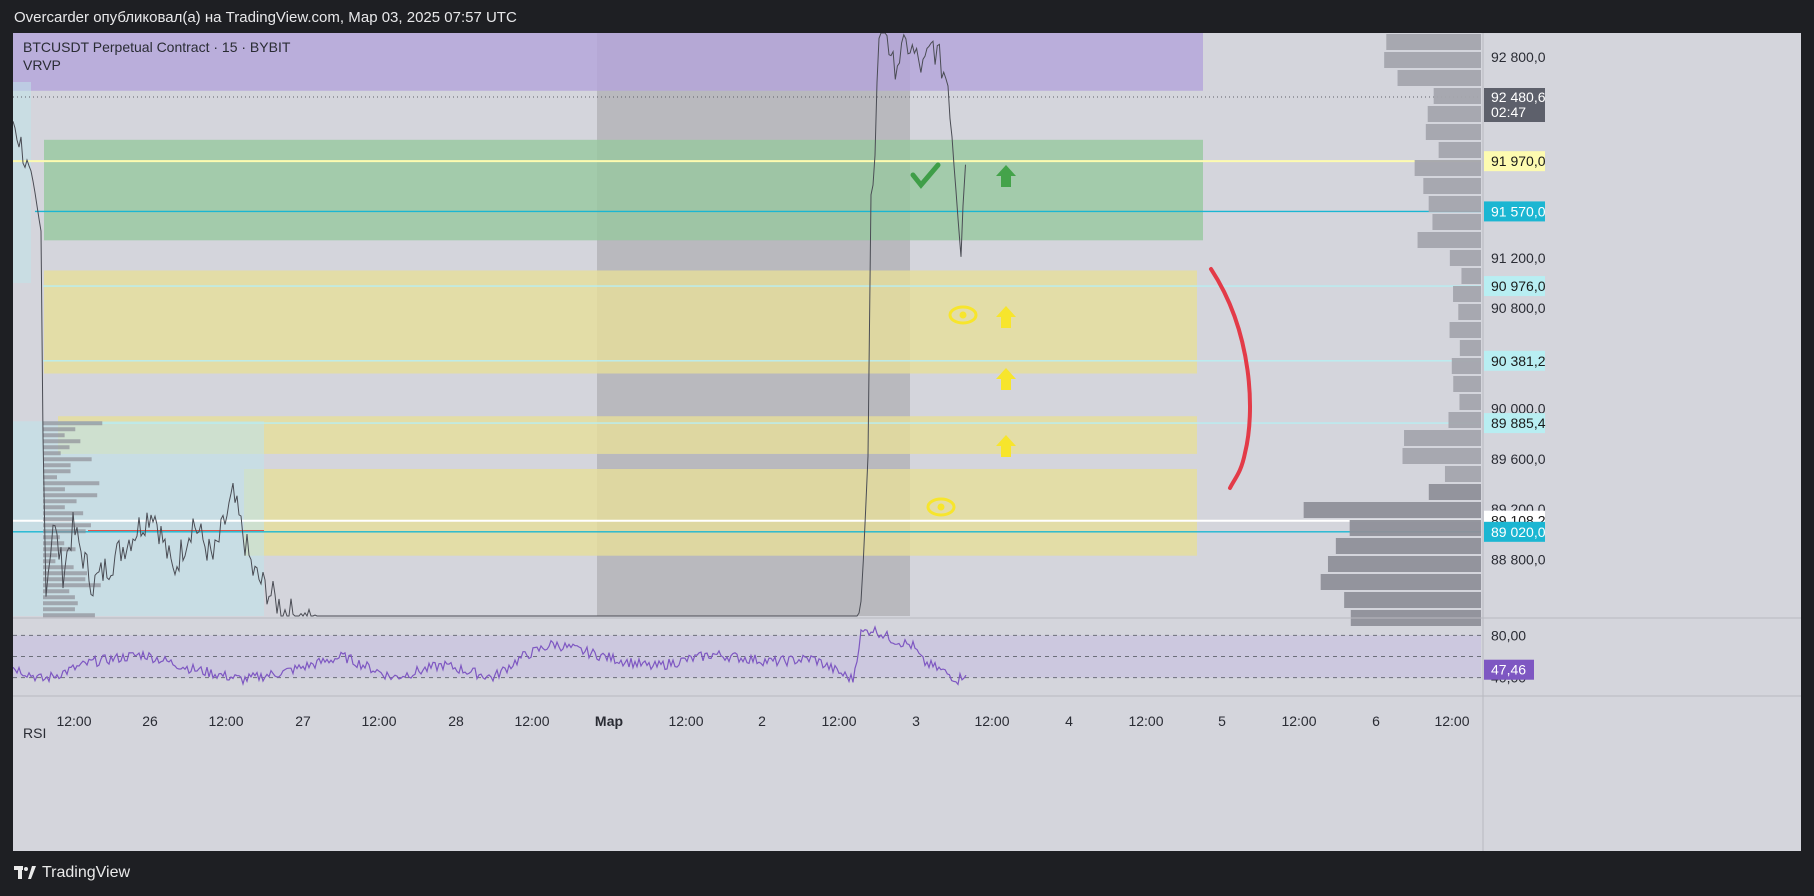 The height and width of the screenshot is (896, 1814). What do you see at coordinates (916, 721) in the screenshot?
I see `time-tick-label: 3` at bounding box center [916, 721].